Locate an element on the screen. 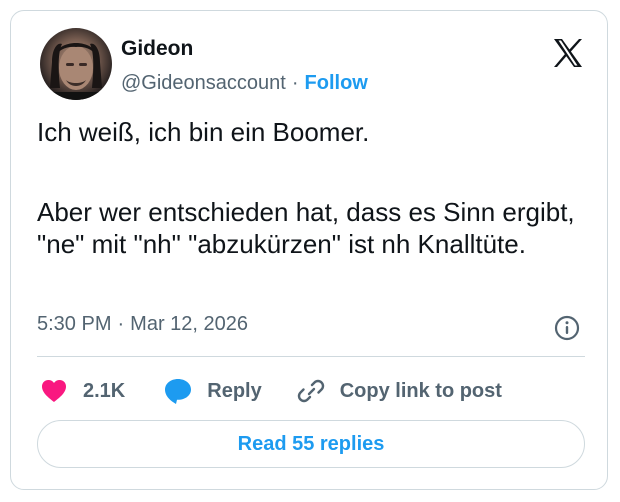 The image size is (620, 502). author-handle-row: @Gideonsaccount · Follow is located at coordinates (244, 83).